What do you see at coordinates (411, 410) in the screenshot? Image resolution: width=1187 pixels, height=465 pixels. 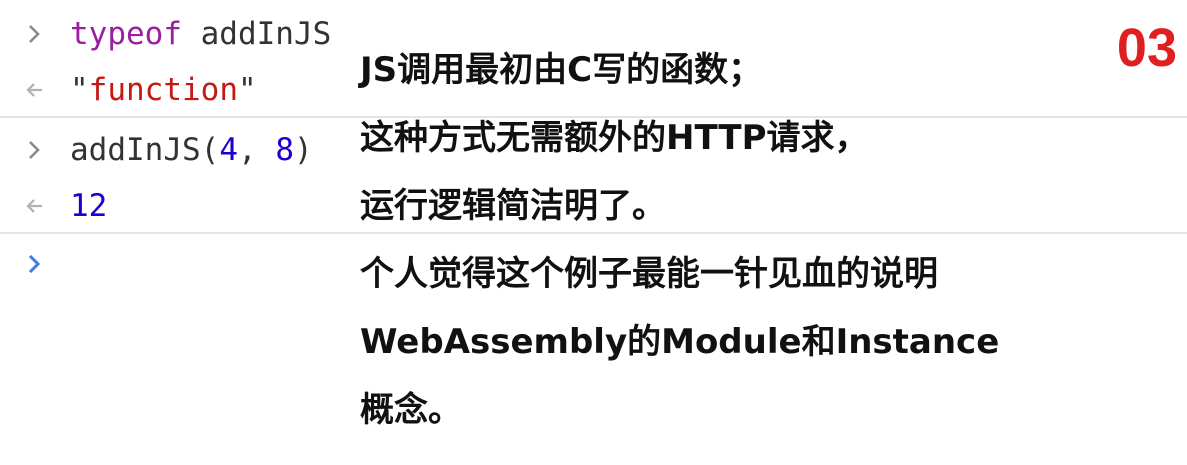 I see `annotation-line: 概念。` at bounding box center [411, 410].